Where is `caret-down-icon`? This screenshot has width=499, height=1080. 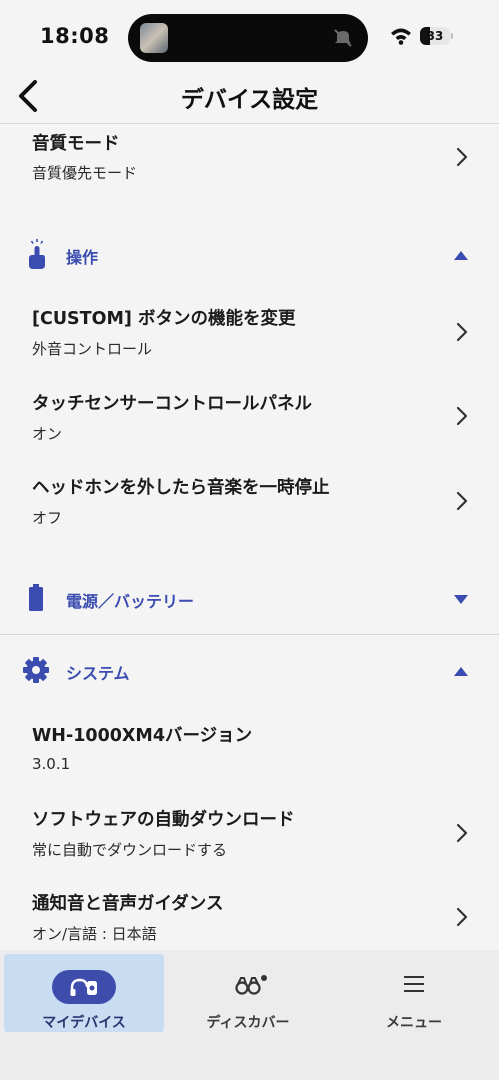 caret-down-icon is located at coordinates (461, 599).